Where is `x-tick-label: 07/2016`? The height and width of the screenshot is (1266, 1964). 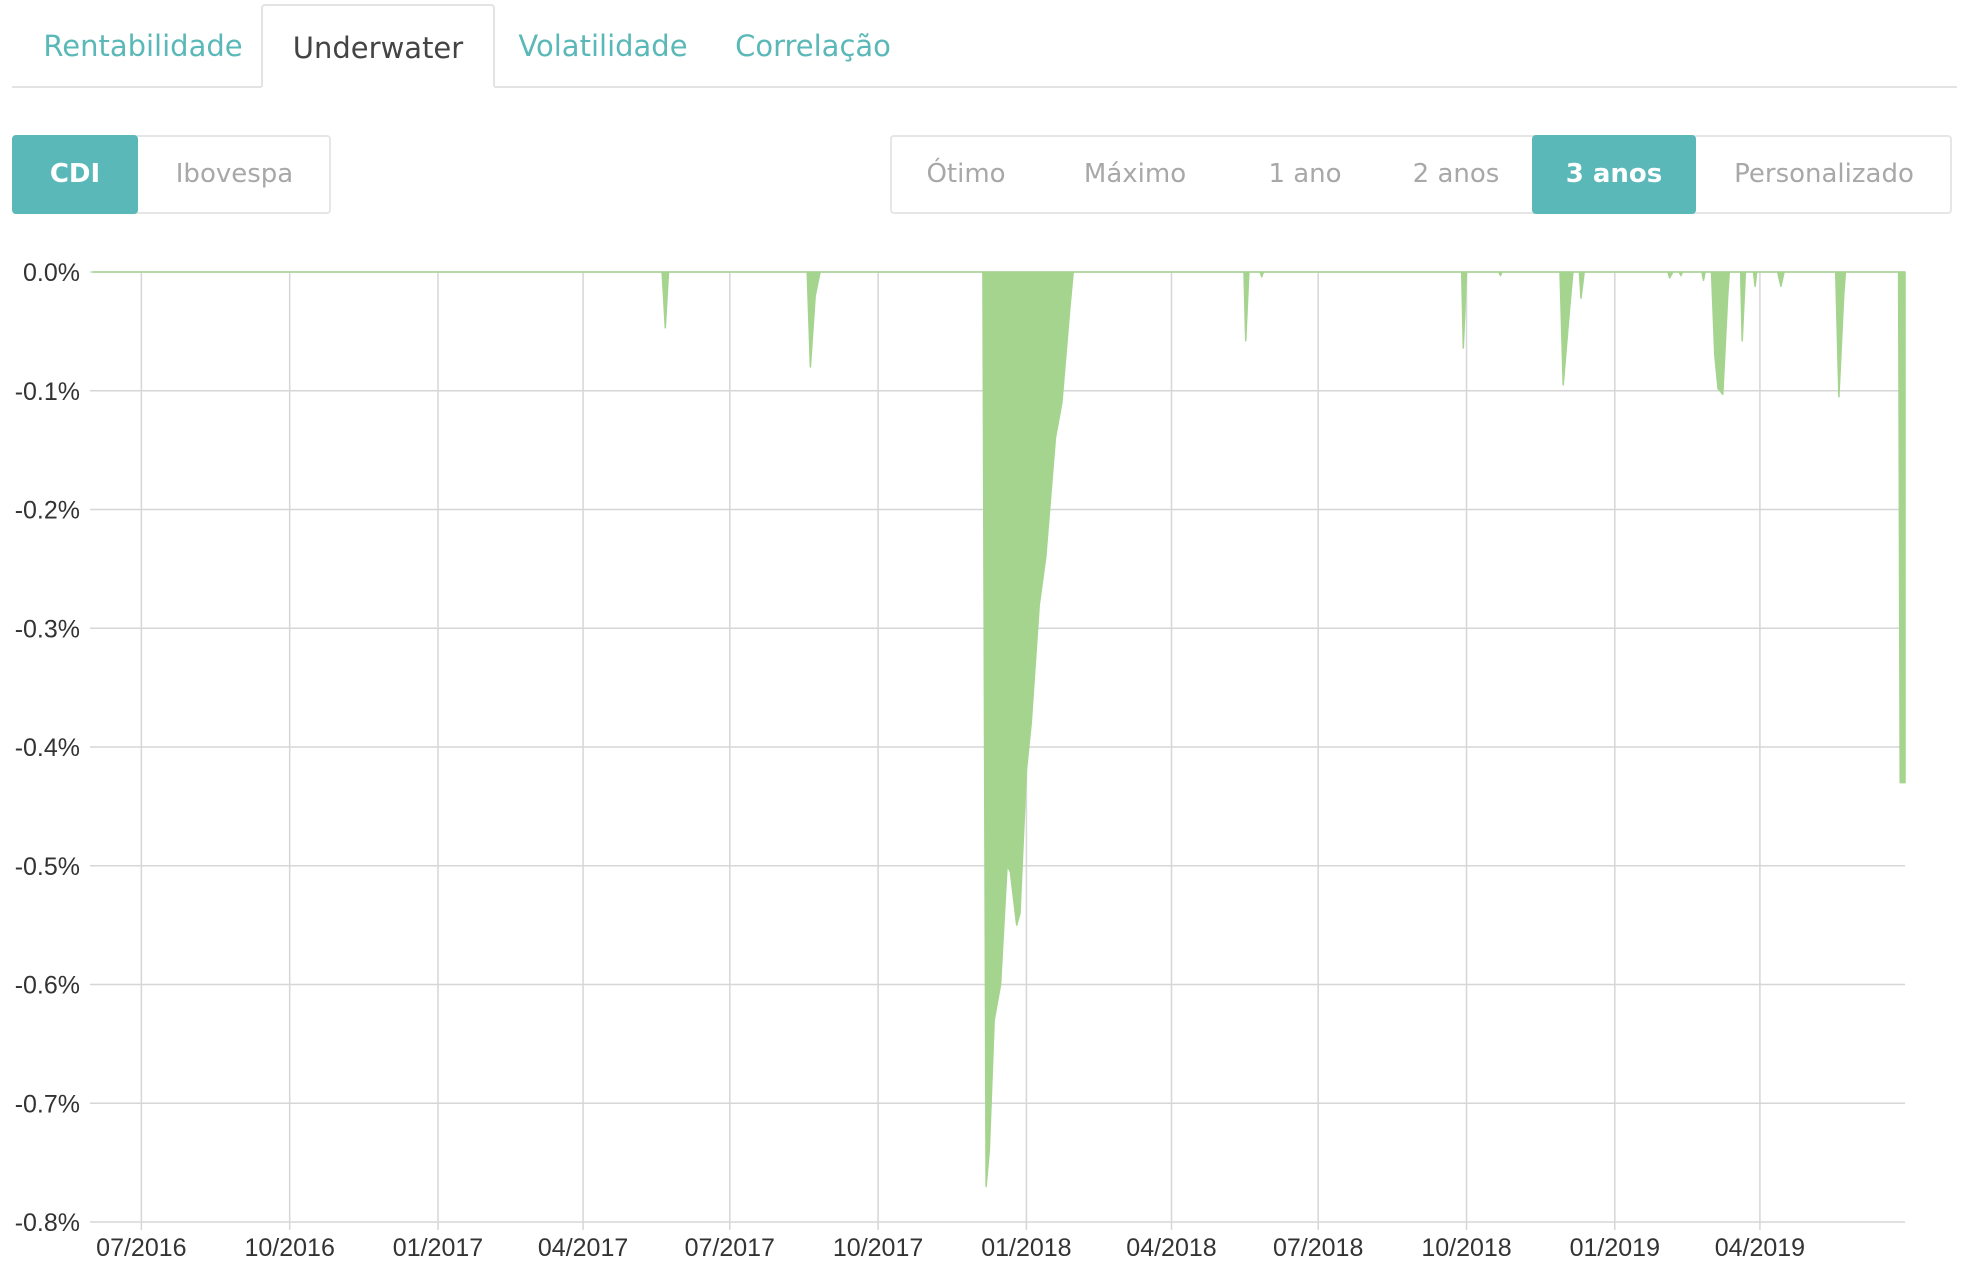 x-tick-label: 07/2016 is located at coordinates (141, 1248).